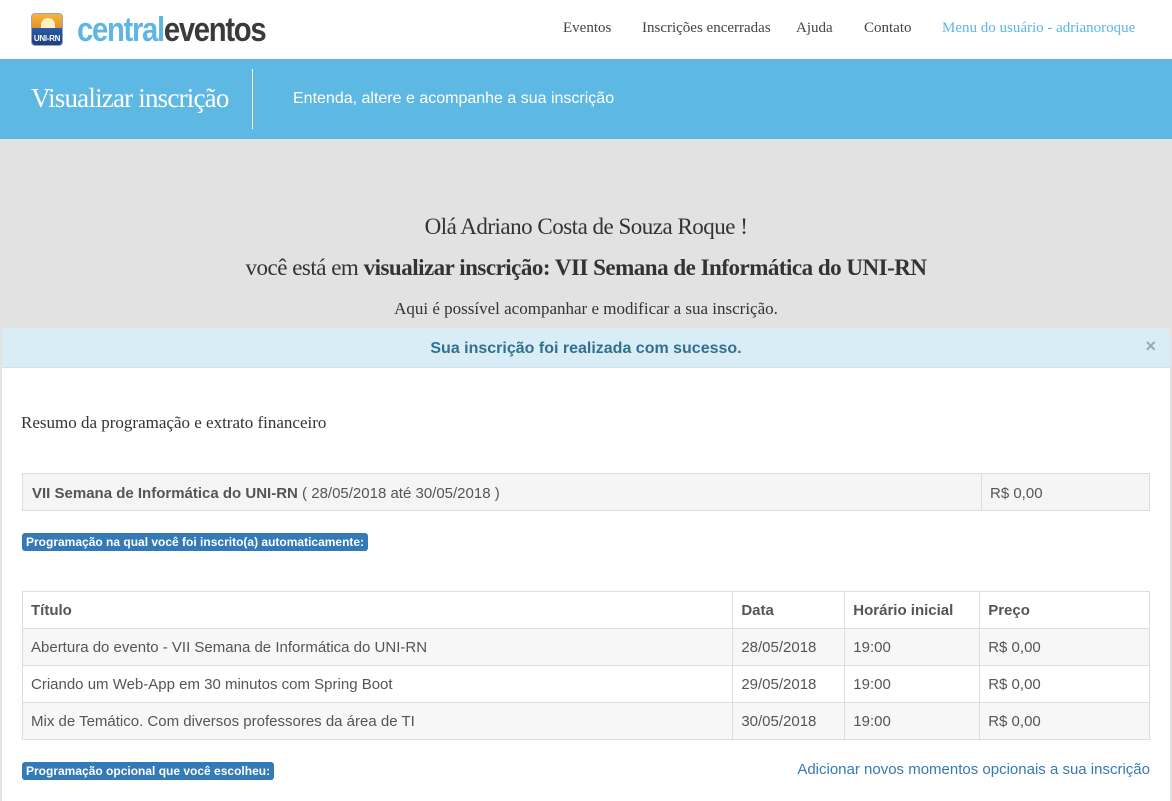 The height and width of the screenshot is (801, 1172). I want to click on event-name: VII Semana de Informática do UNI-RN, so click(165, 493).